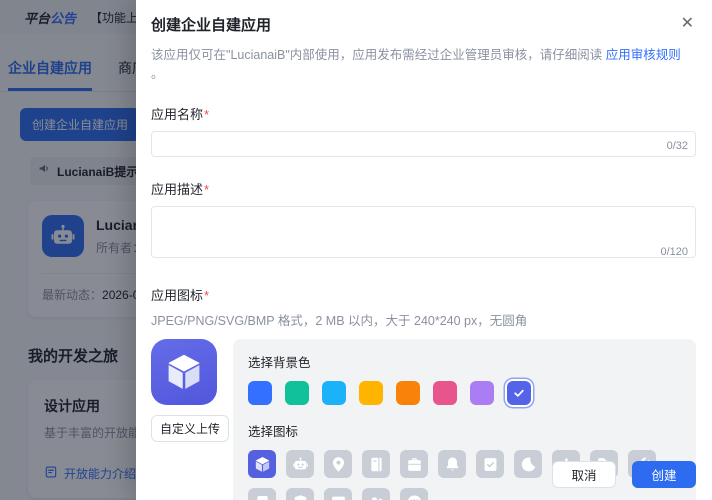 The image size is (712, 500). I want to click on bg-color-swatch-rose, so click(445, 393).